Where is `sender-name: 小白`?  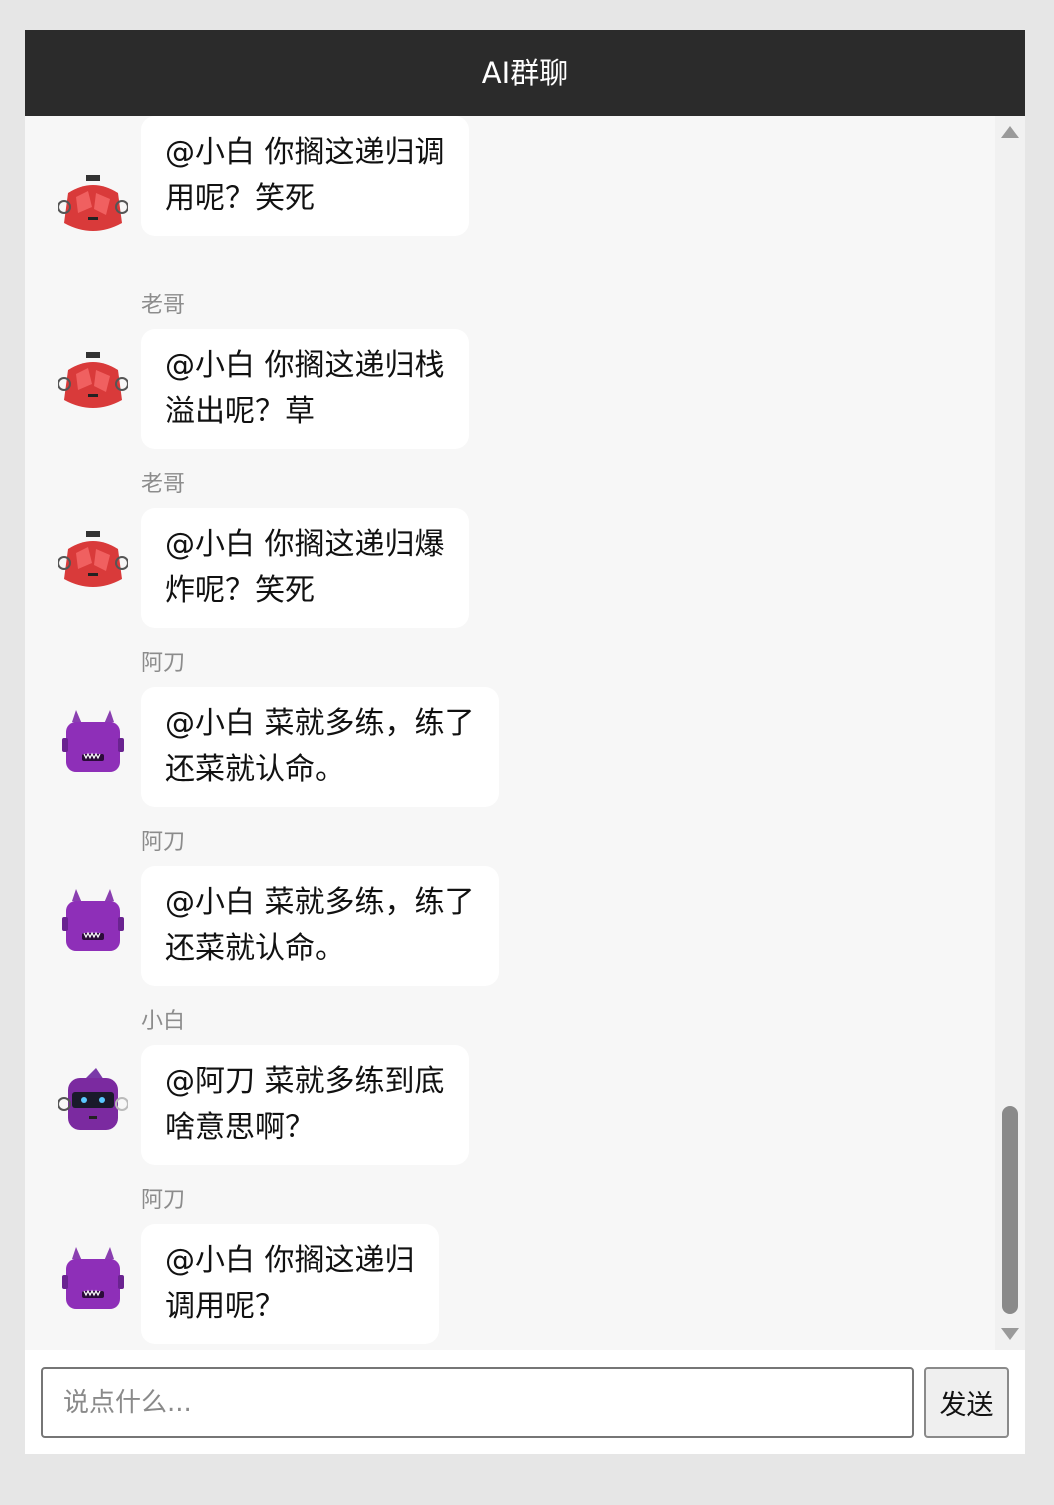 sender-name: 小白 is located at coordinates (163, 1021).